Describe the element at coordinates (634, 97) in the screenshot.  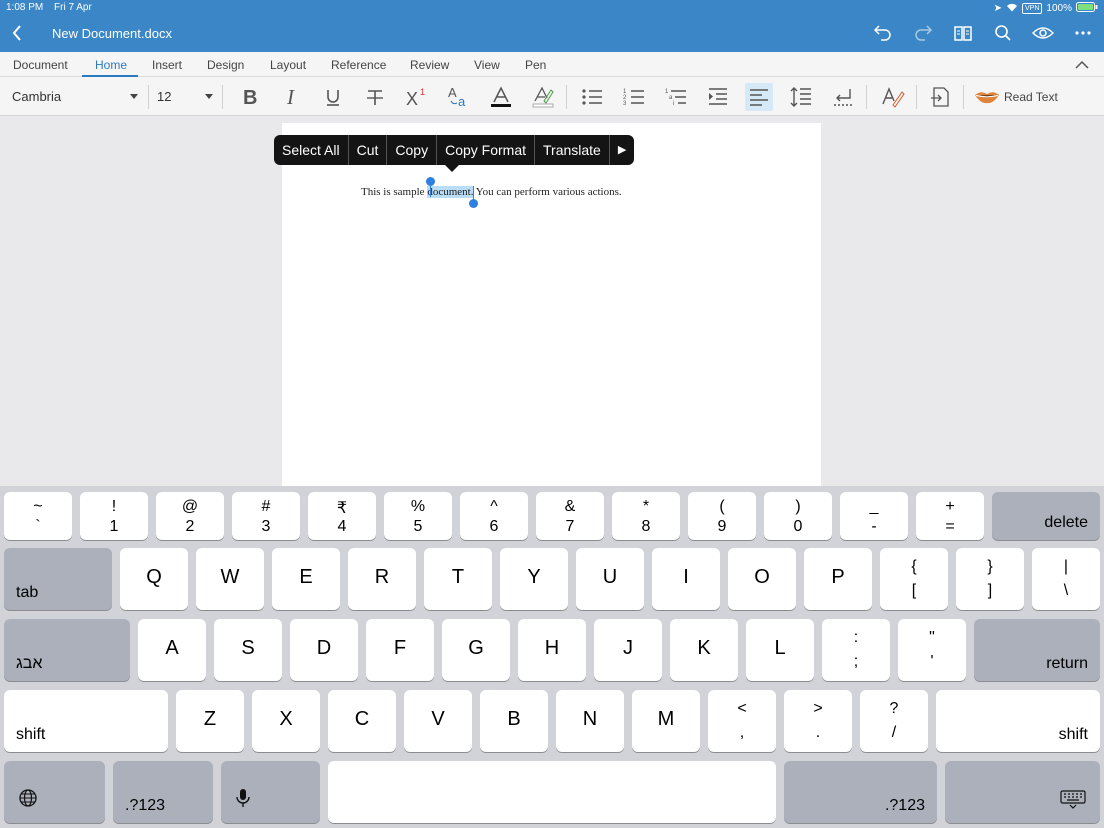
I see `numbering-button: 123` at that location.